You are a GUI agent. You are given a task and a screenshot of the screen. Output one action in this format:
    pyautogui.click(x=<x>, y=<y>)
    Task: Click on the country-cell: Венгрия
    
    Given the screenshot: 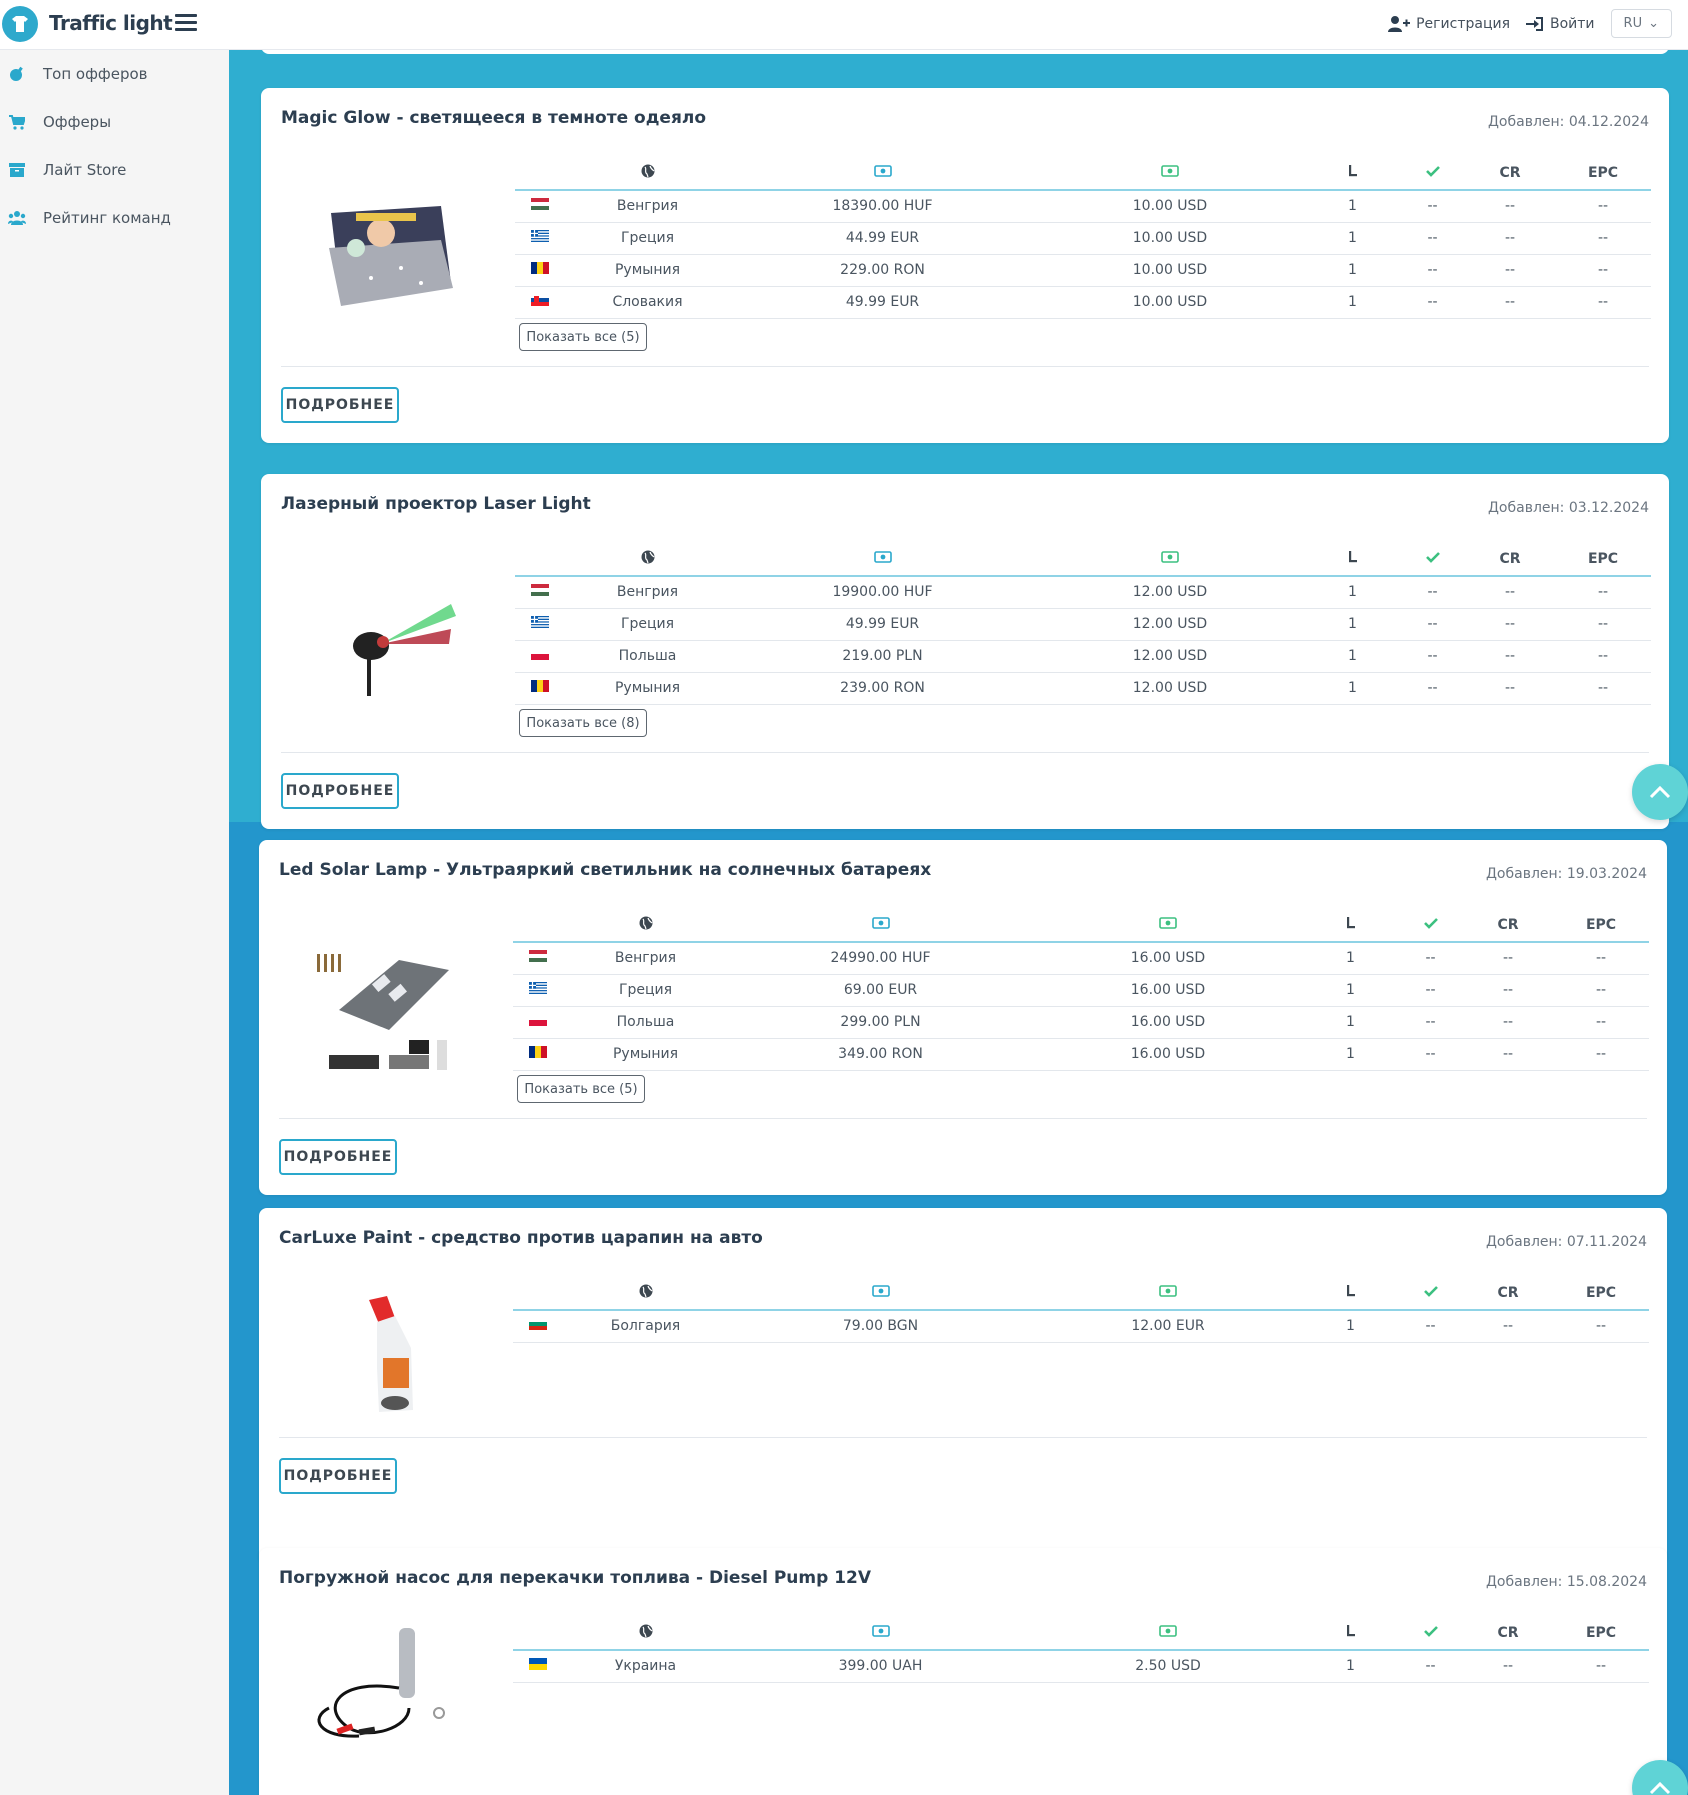 What is the action you would take?
    pyautogui.click(x=647, y=592)
    